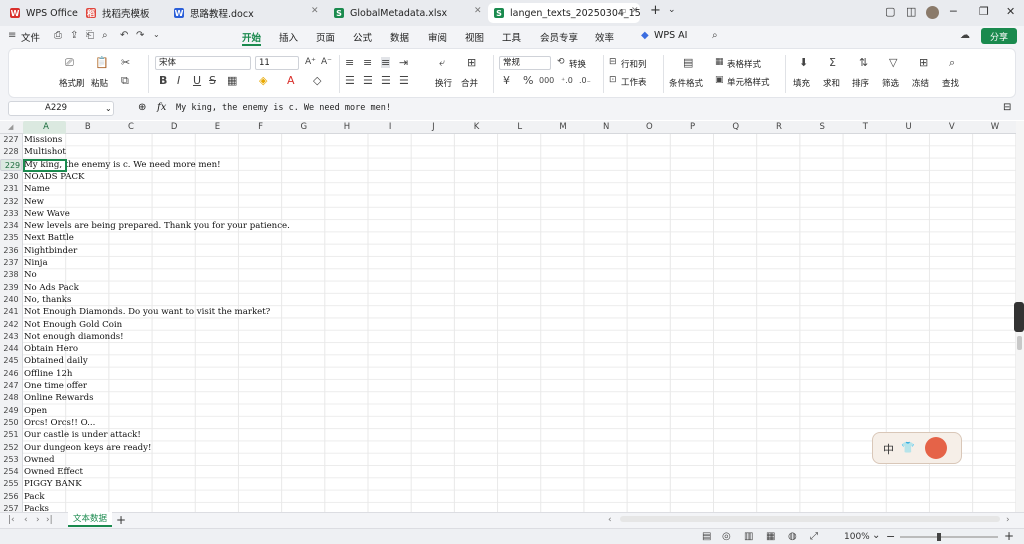 The image size is (1024, 544). What do you see at coordinates (203, 63) in the screenshot?
I see `font-name-select: 宋体` at bounding box center [203, 63].